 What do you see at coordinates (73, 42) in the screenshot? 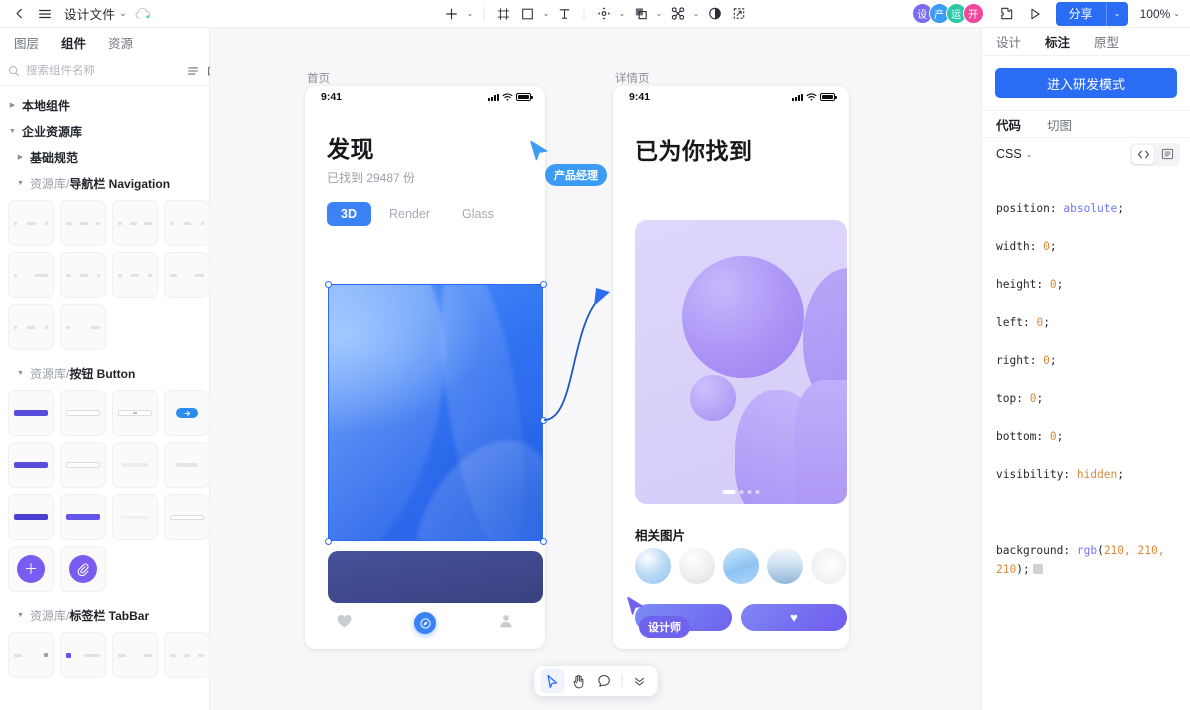
I see `tab-components: 组件` at bounding box center [73, 42].